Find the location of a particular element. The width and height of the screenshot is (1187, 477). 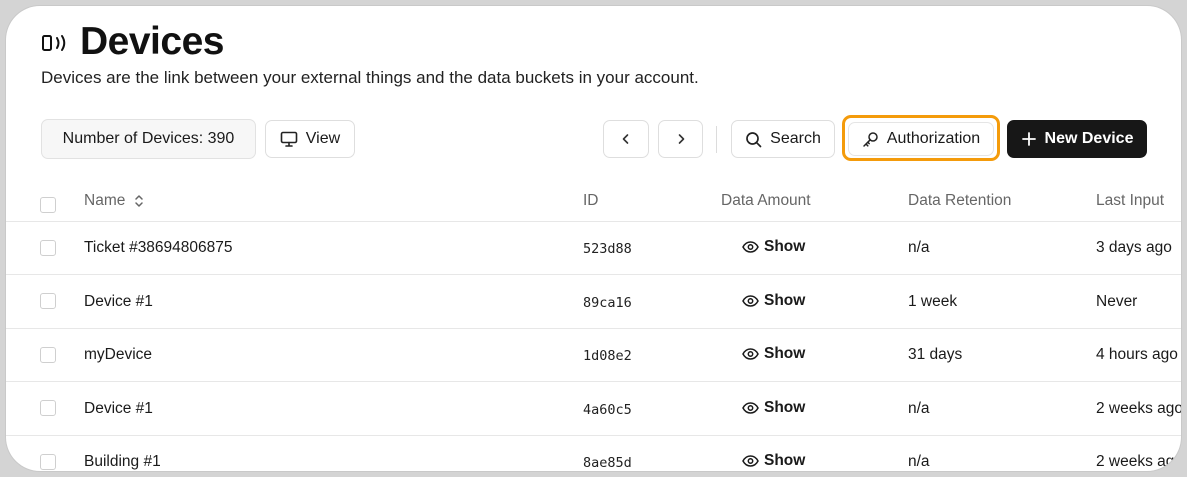

monitor-icon is located at coordinates (289, 139).